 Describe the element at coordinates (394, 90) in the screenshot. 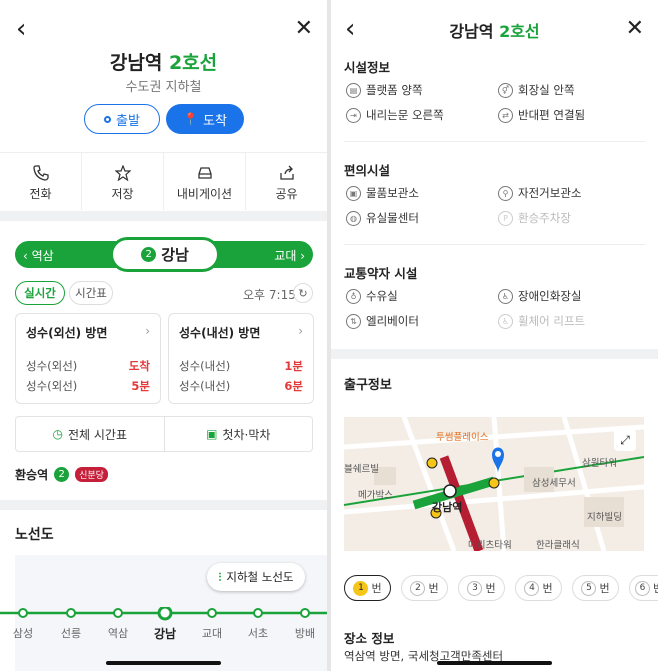

I see `facility-item-label: 플랫폼 양쪽` at that location.